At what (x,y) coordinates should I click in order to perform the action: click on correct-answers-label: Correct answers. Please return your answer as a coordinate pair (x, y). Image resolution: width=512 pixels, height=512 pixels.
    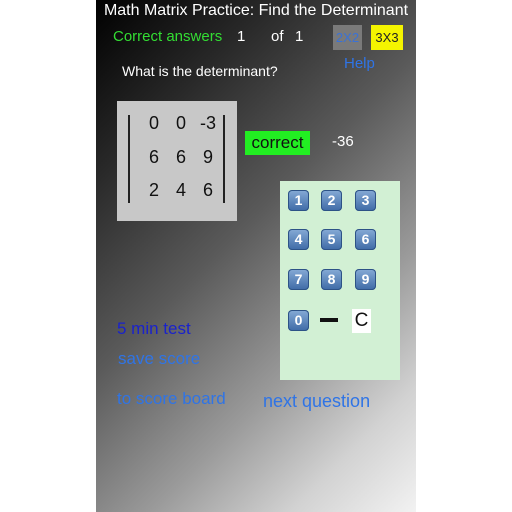
    Looking at the image, I should click on (168, 36).